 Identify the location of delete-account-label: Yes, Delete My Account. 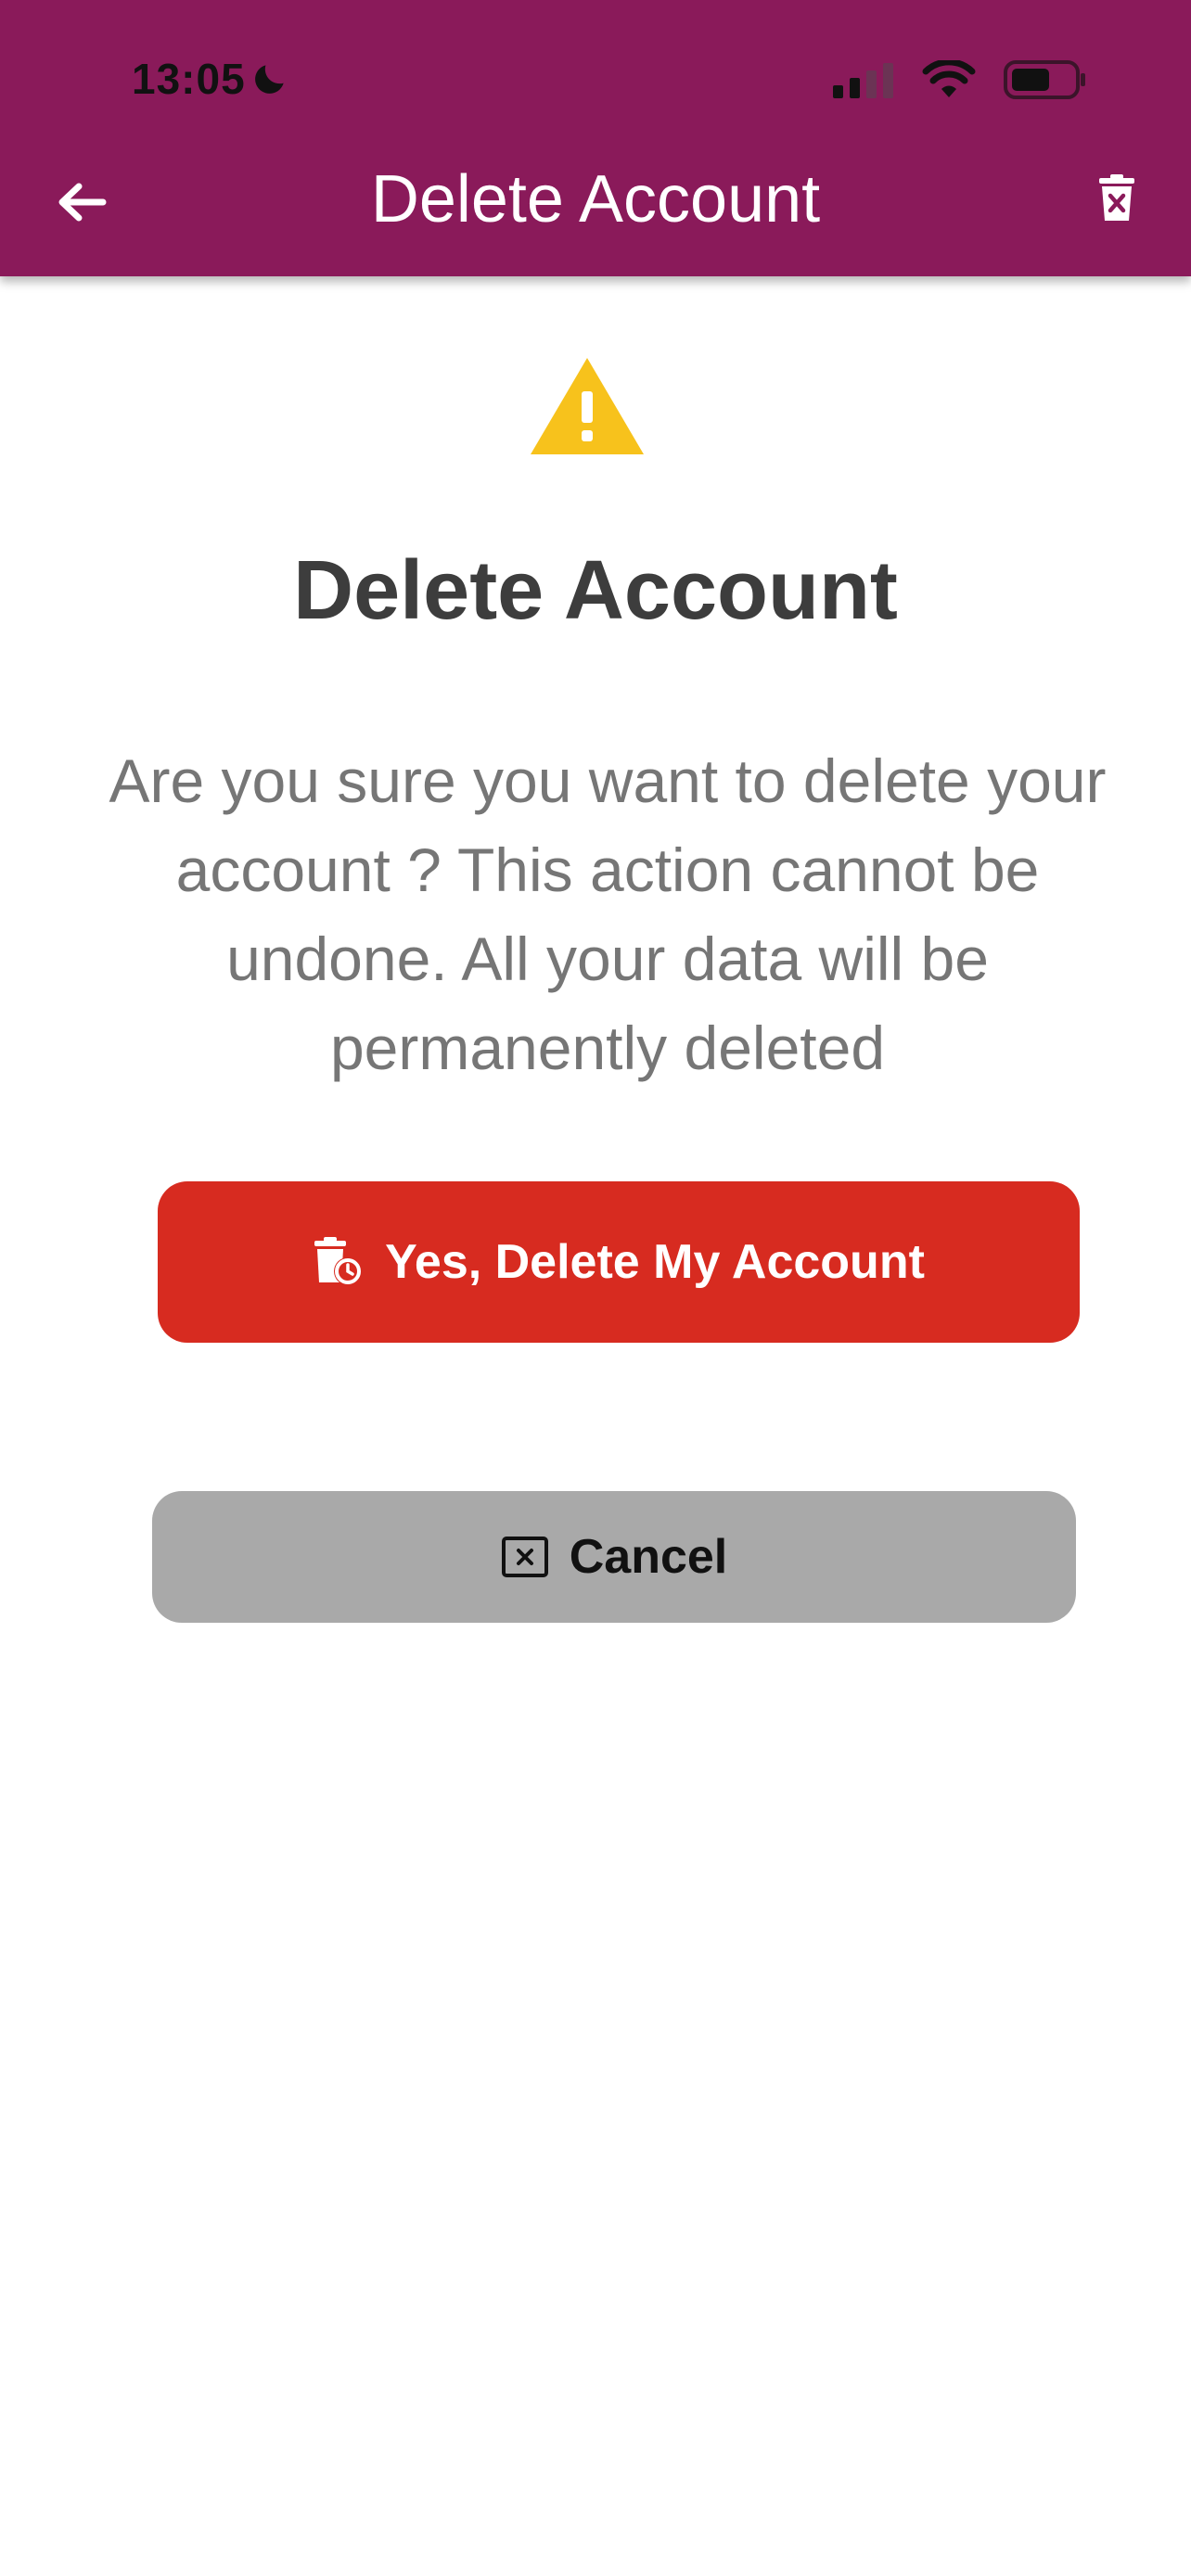
(655, 1262).